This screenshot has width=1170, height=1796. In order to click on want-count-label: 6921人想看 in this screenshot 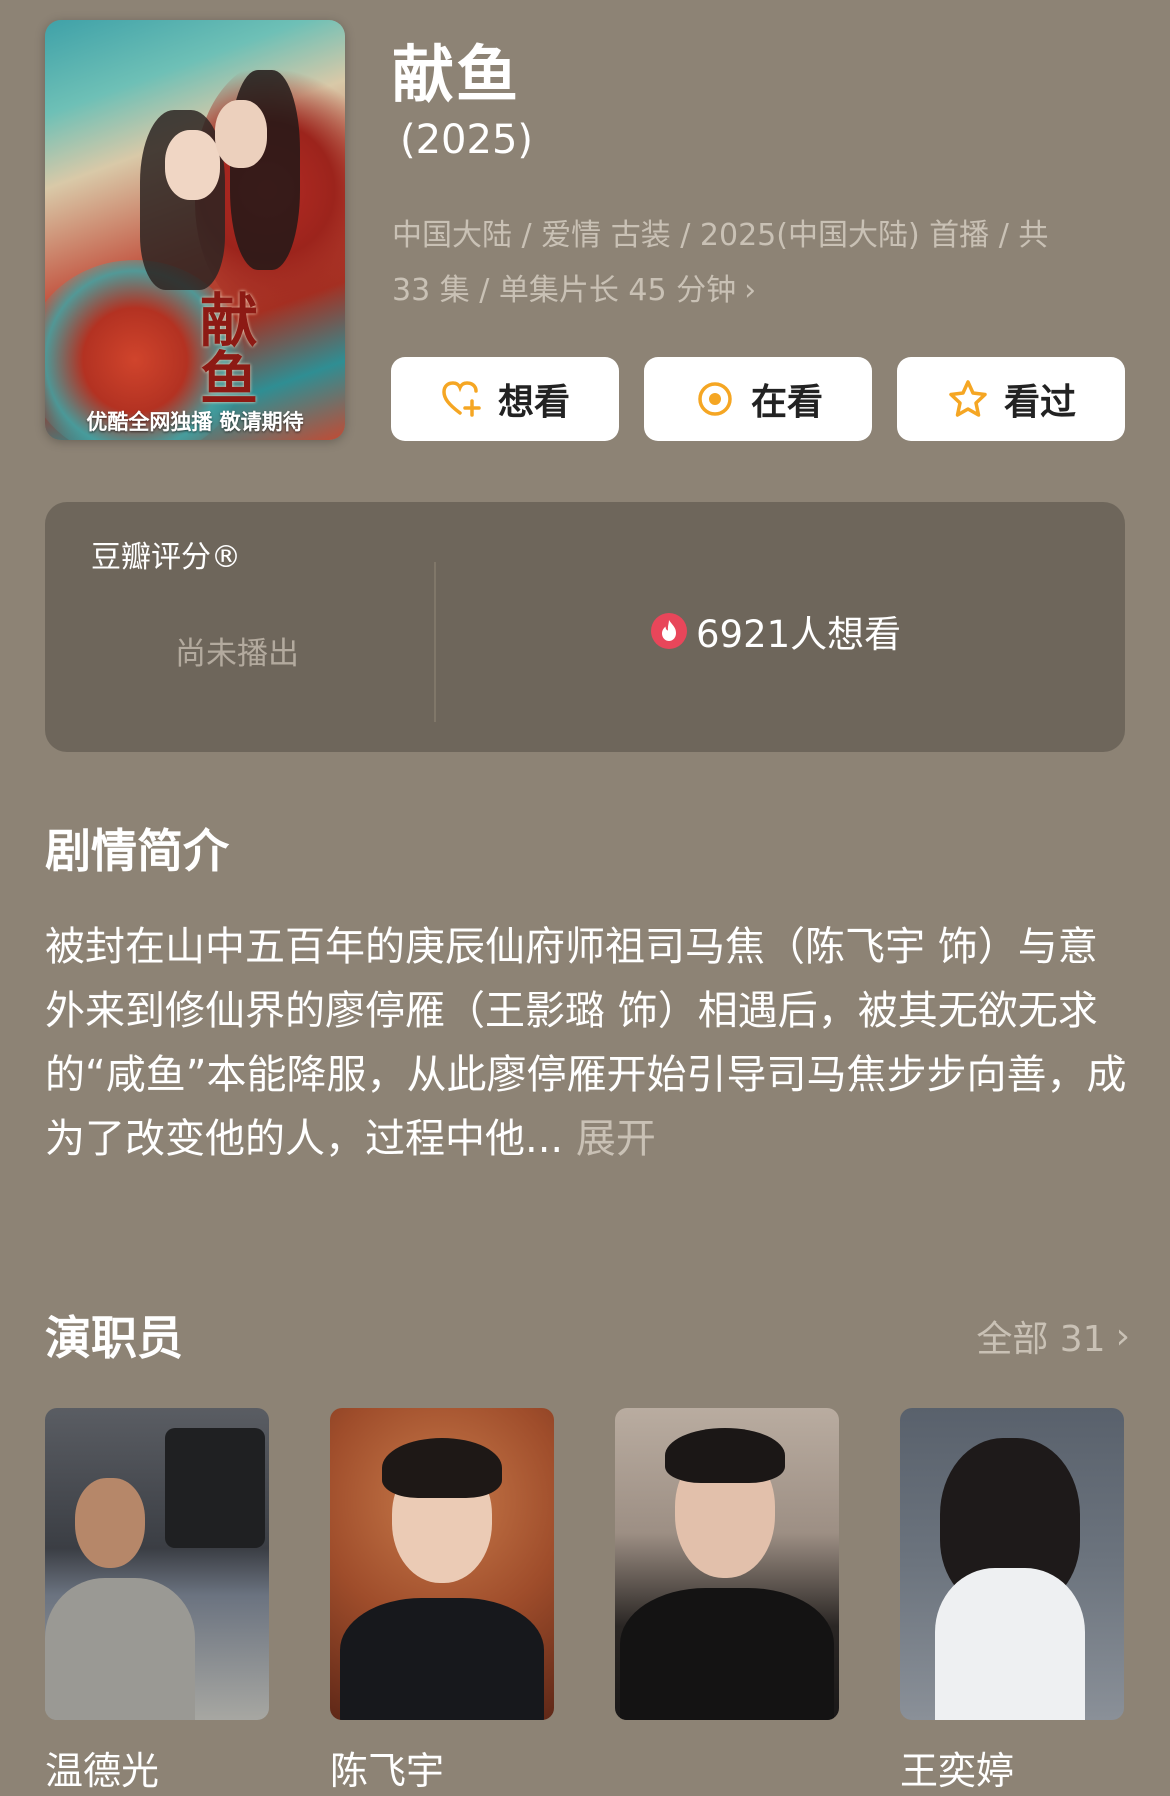, I will do `click(799, 634)`.